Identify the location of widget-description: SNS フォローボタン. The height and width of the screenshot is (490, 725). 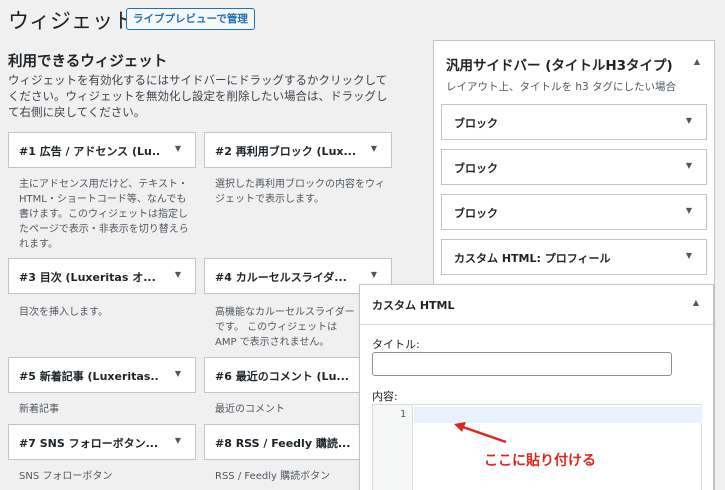
(66, 476).